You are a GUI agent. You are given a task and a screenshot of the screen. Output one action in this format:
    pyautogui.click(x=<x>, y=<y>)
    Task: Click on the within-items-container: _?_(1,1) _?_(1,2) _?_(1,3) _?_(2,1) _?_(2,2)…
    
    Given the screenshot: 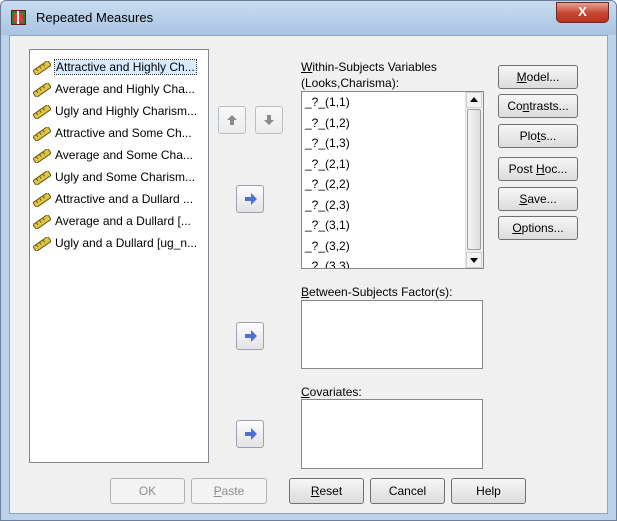 What is the action you would take?
    pyautogui.click(x=392, y=180)
    